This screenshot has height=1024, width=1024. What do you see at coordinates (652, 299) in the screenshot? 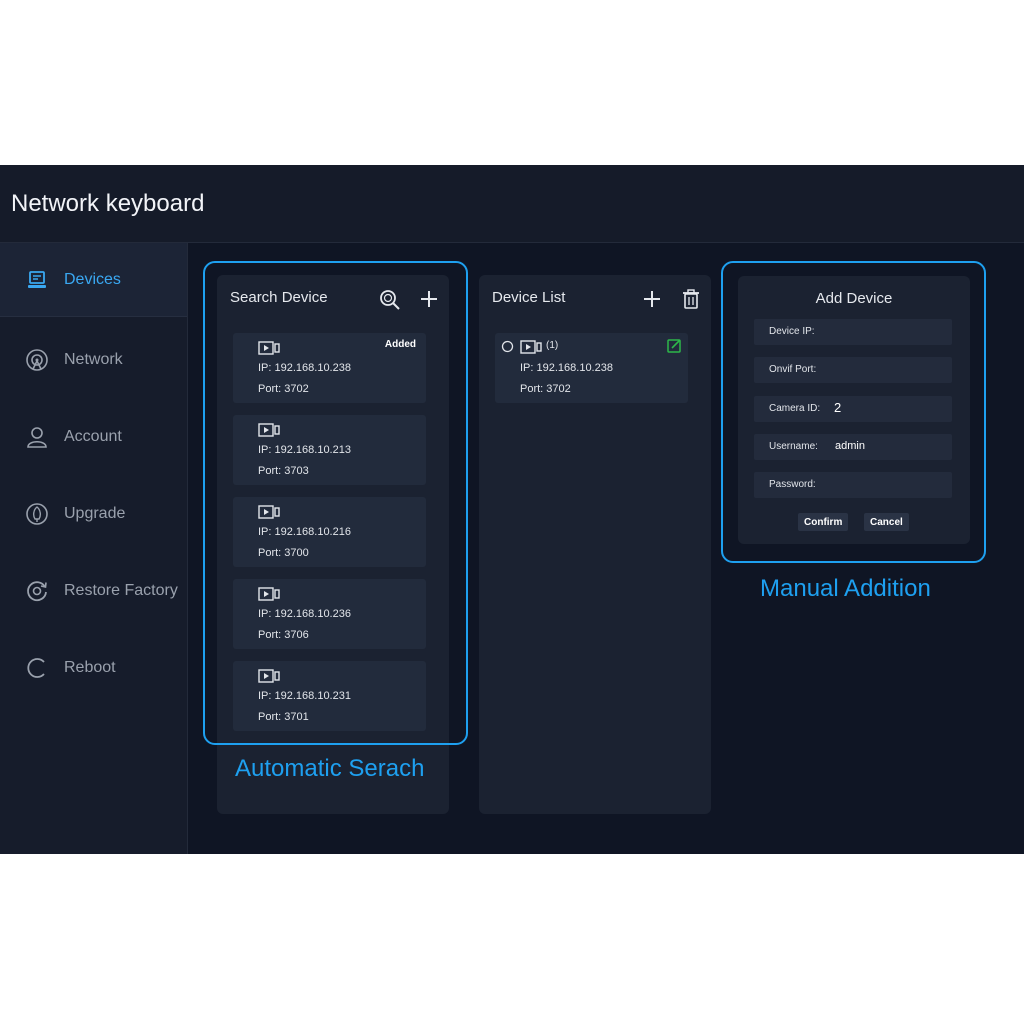
I see `add-icon` at bounding box center [652, 299].